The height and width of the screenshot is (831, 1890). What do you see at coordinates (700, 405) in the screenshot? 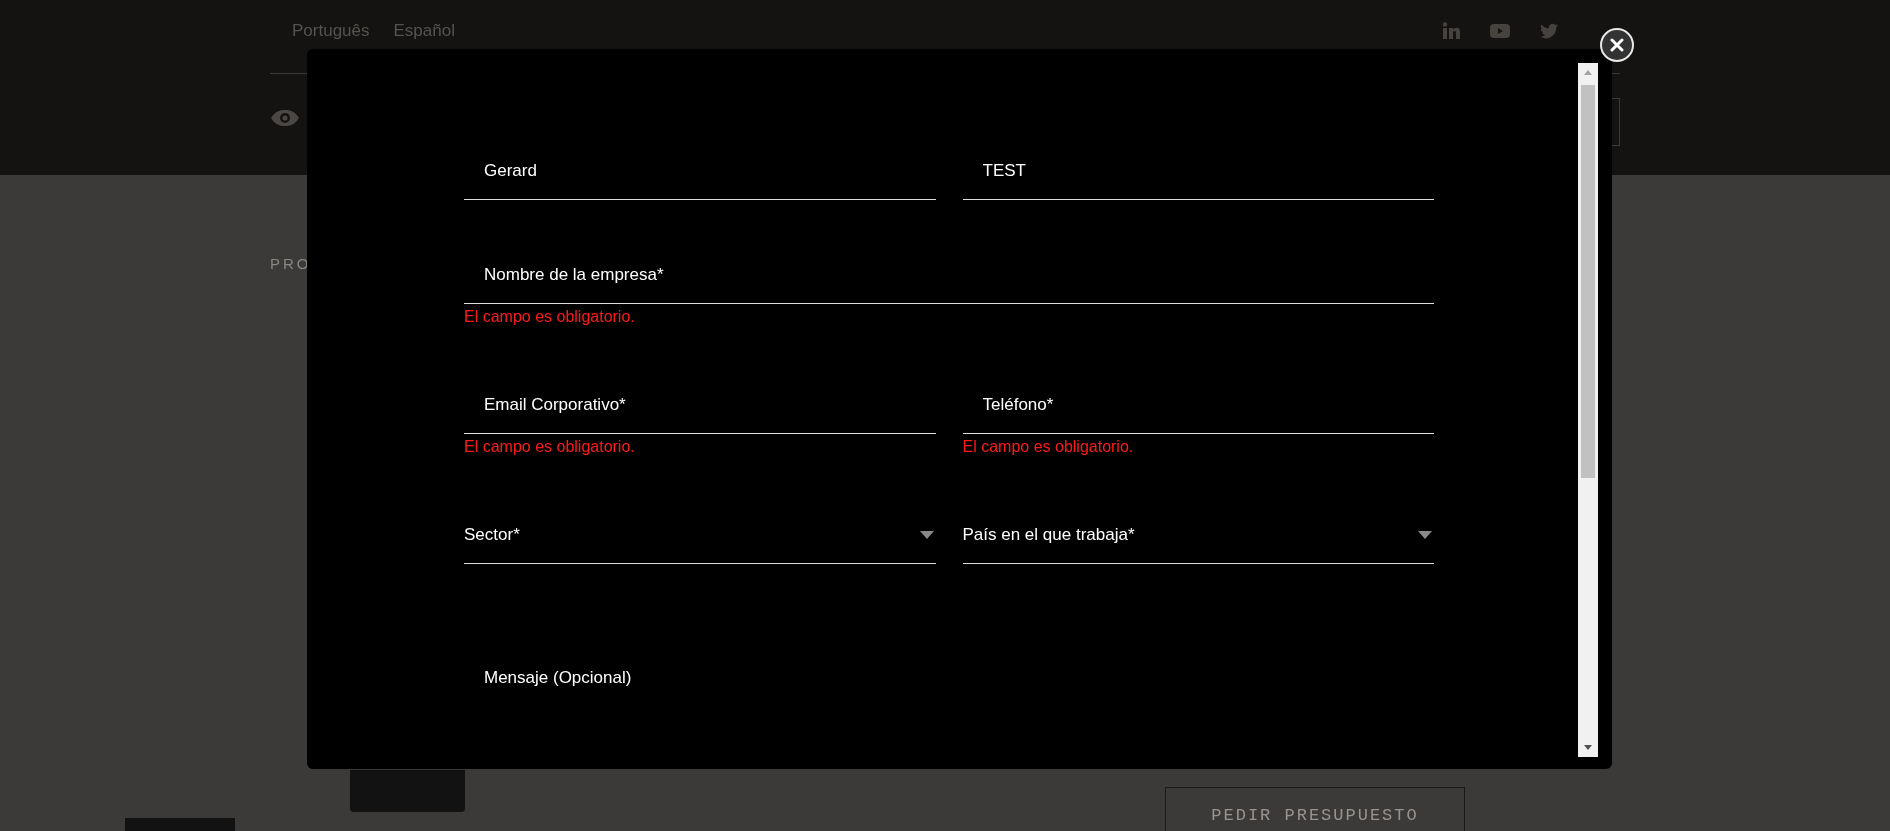
I see `text-field: Email Corporativo*` at bounding box center [700, 405].